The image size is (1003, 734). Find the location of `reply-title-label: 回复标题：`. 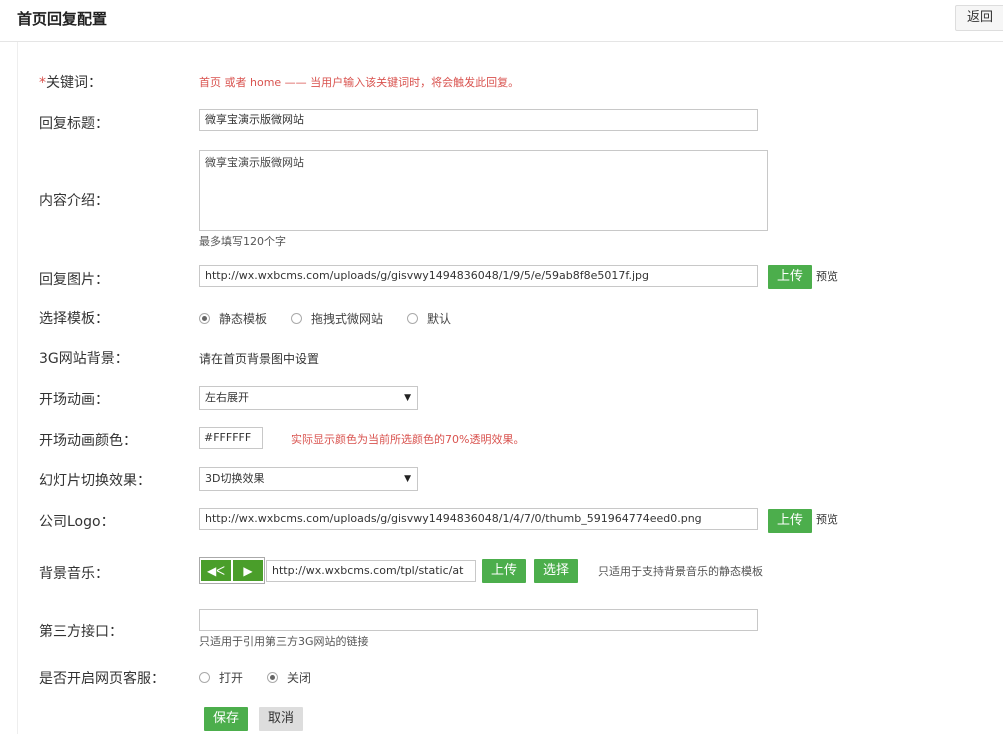

reply-title-label: 回复标题： is located at coordinates (74, 124).